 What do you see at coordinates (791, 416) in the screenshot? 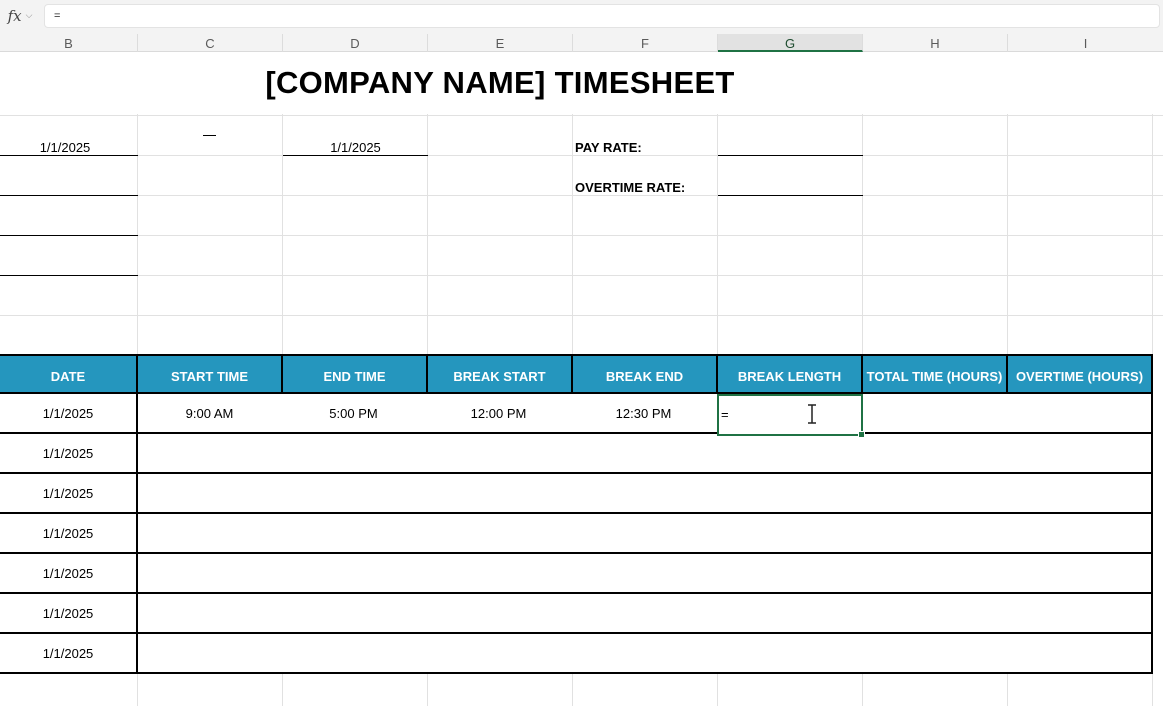
I see `active-cell-editor: =` at bounding box center [791, 416].